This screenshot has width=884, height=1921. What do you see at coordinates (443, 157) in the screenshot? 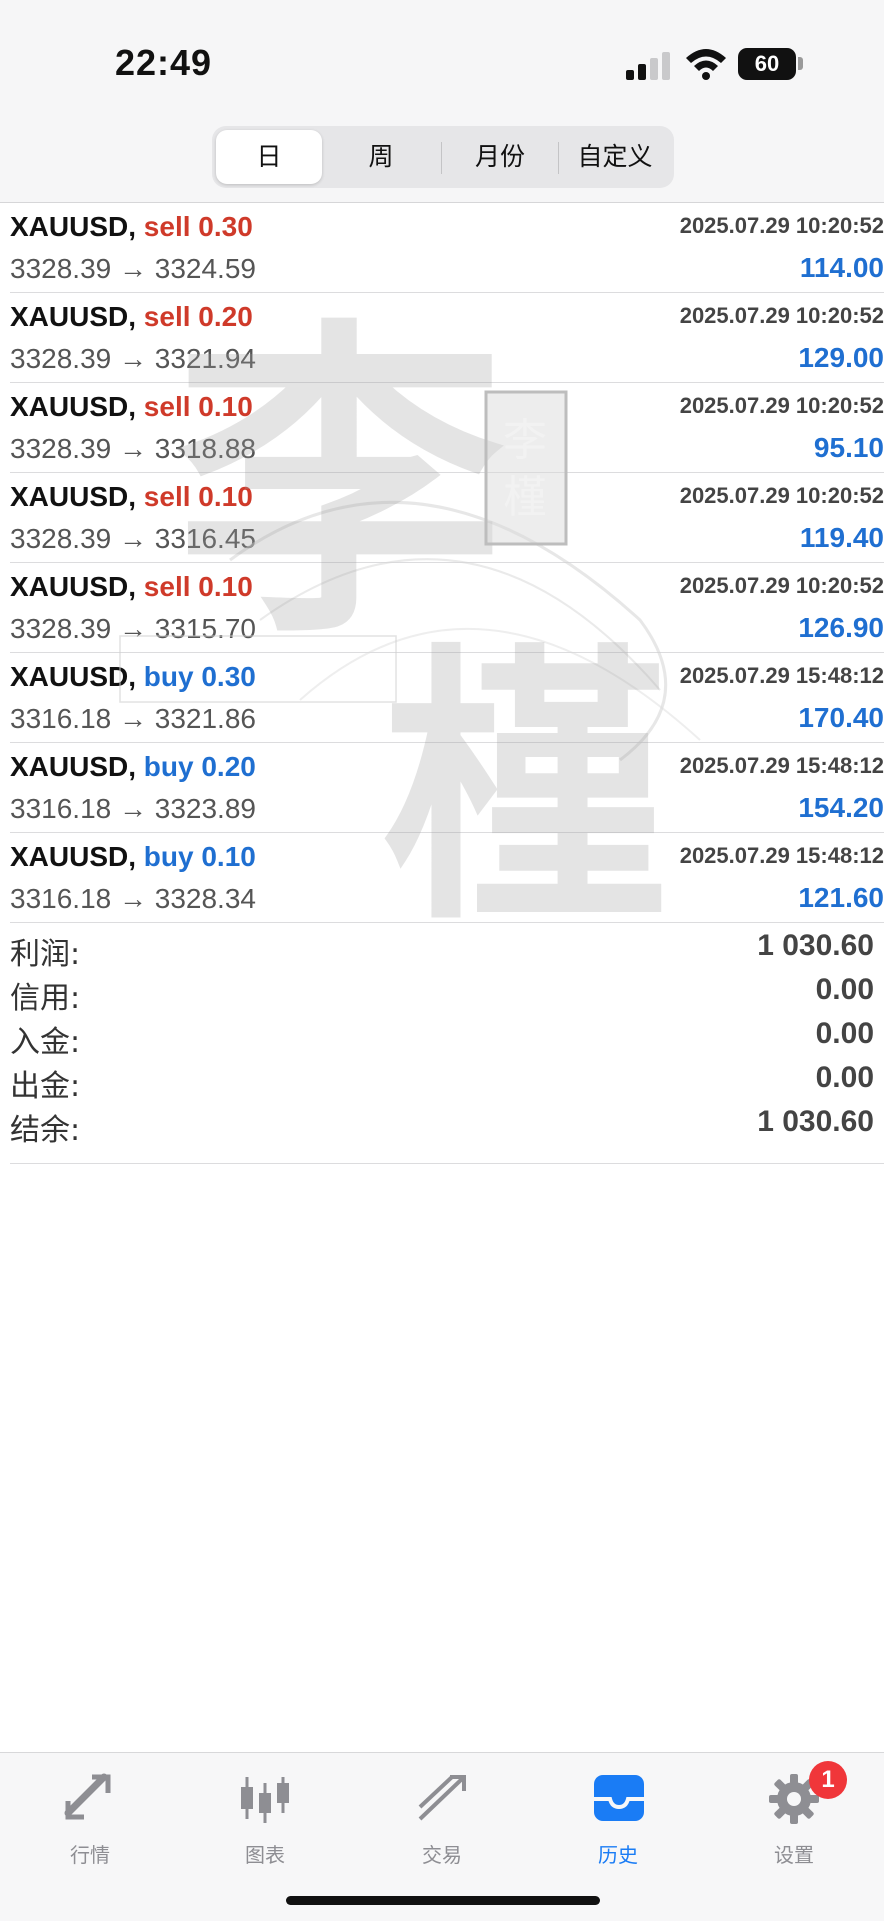
I see `period-segmented-control: 日 周 月份 自定义` at bounding box center [443, 157].